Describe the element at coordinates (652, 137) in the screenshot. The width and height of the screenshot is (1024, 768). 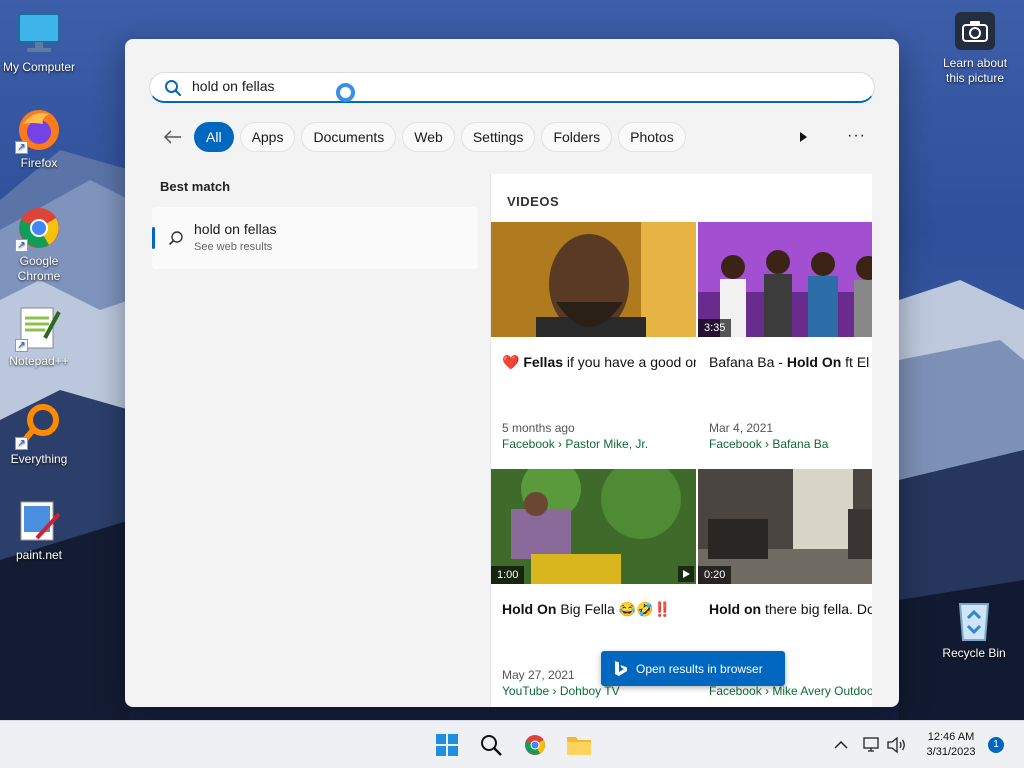
I see `filter-photos: Photos` at that location.